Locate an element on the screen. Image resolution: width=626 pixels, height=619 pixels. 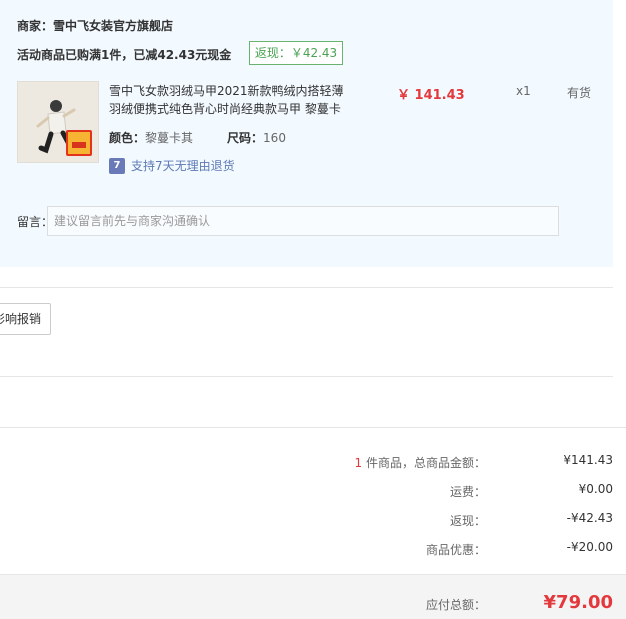
size-label: 尺码： is located at coordinates (245, 138).